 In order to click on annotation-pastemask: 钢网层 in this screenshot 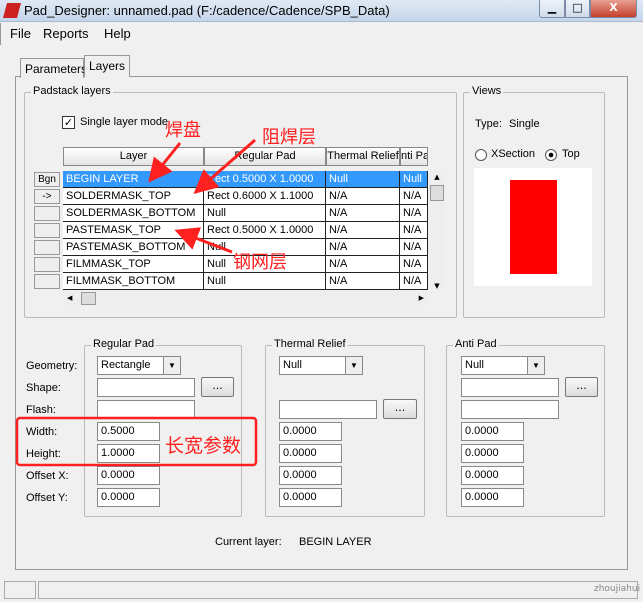, I will do `click(260, 262)`.